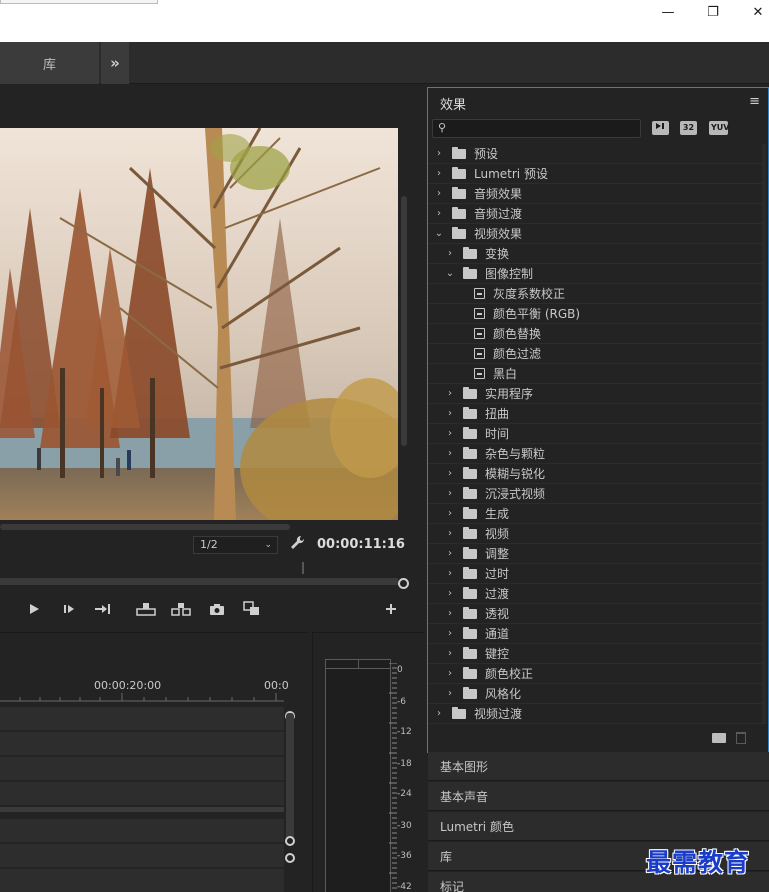  I want to click on panel-lumetri-color: Lumetri 颜色, so click(598, 826).